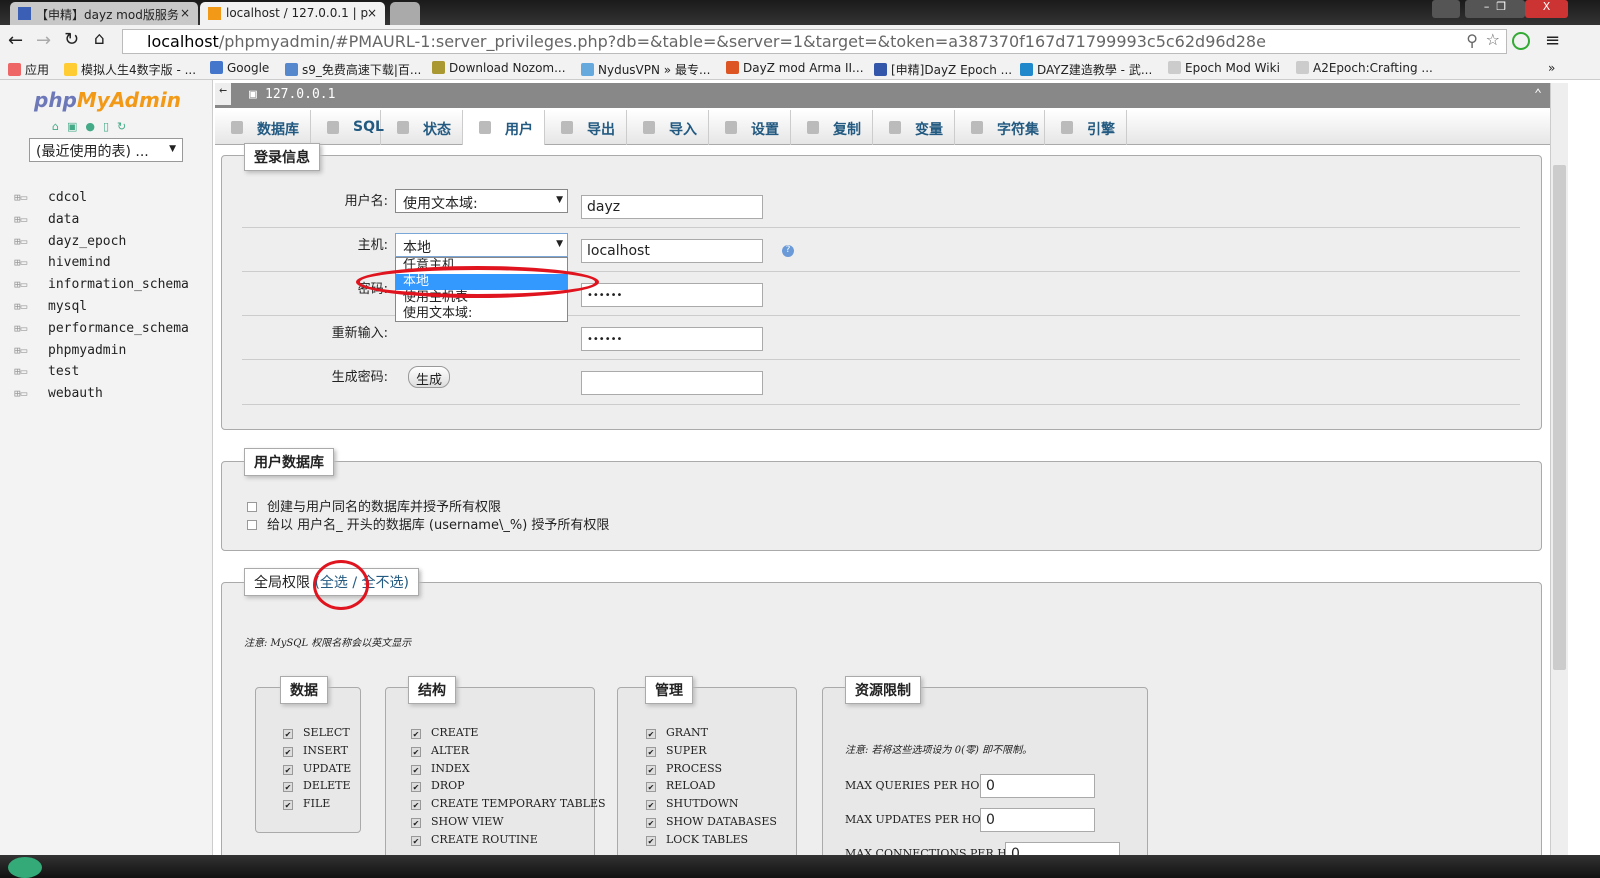 The width and height of the screenshot is (1600, 878). What do you see at coordinates (1224, 68) in the screenshot?
I see `bookmark: Epoch Mod Wiki` at bounding box center [1224, 68].